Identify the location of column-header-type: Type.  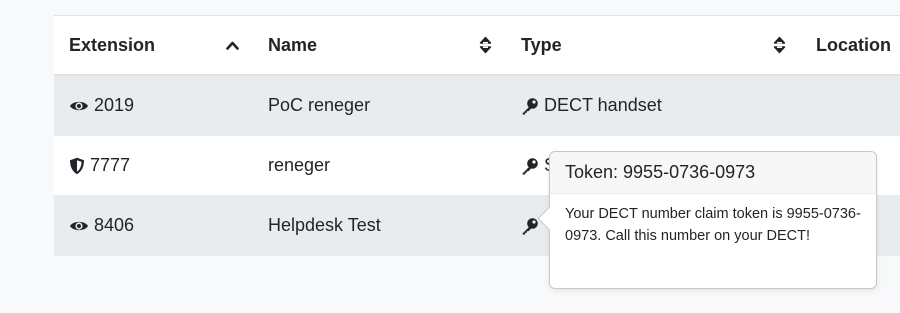
(661, 45).